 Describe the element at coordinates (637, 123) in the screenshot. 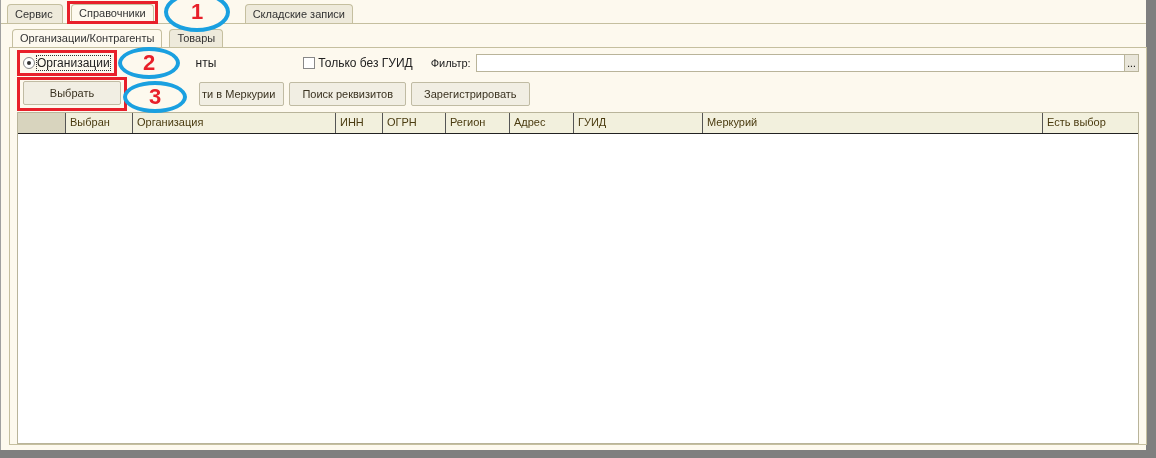

I see `column-header: ГУИД` at that location.